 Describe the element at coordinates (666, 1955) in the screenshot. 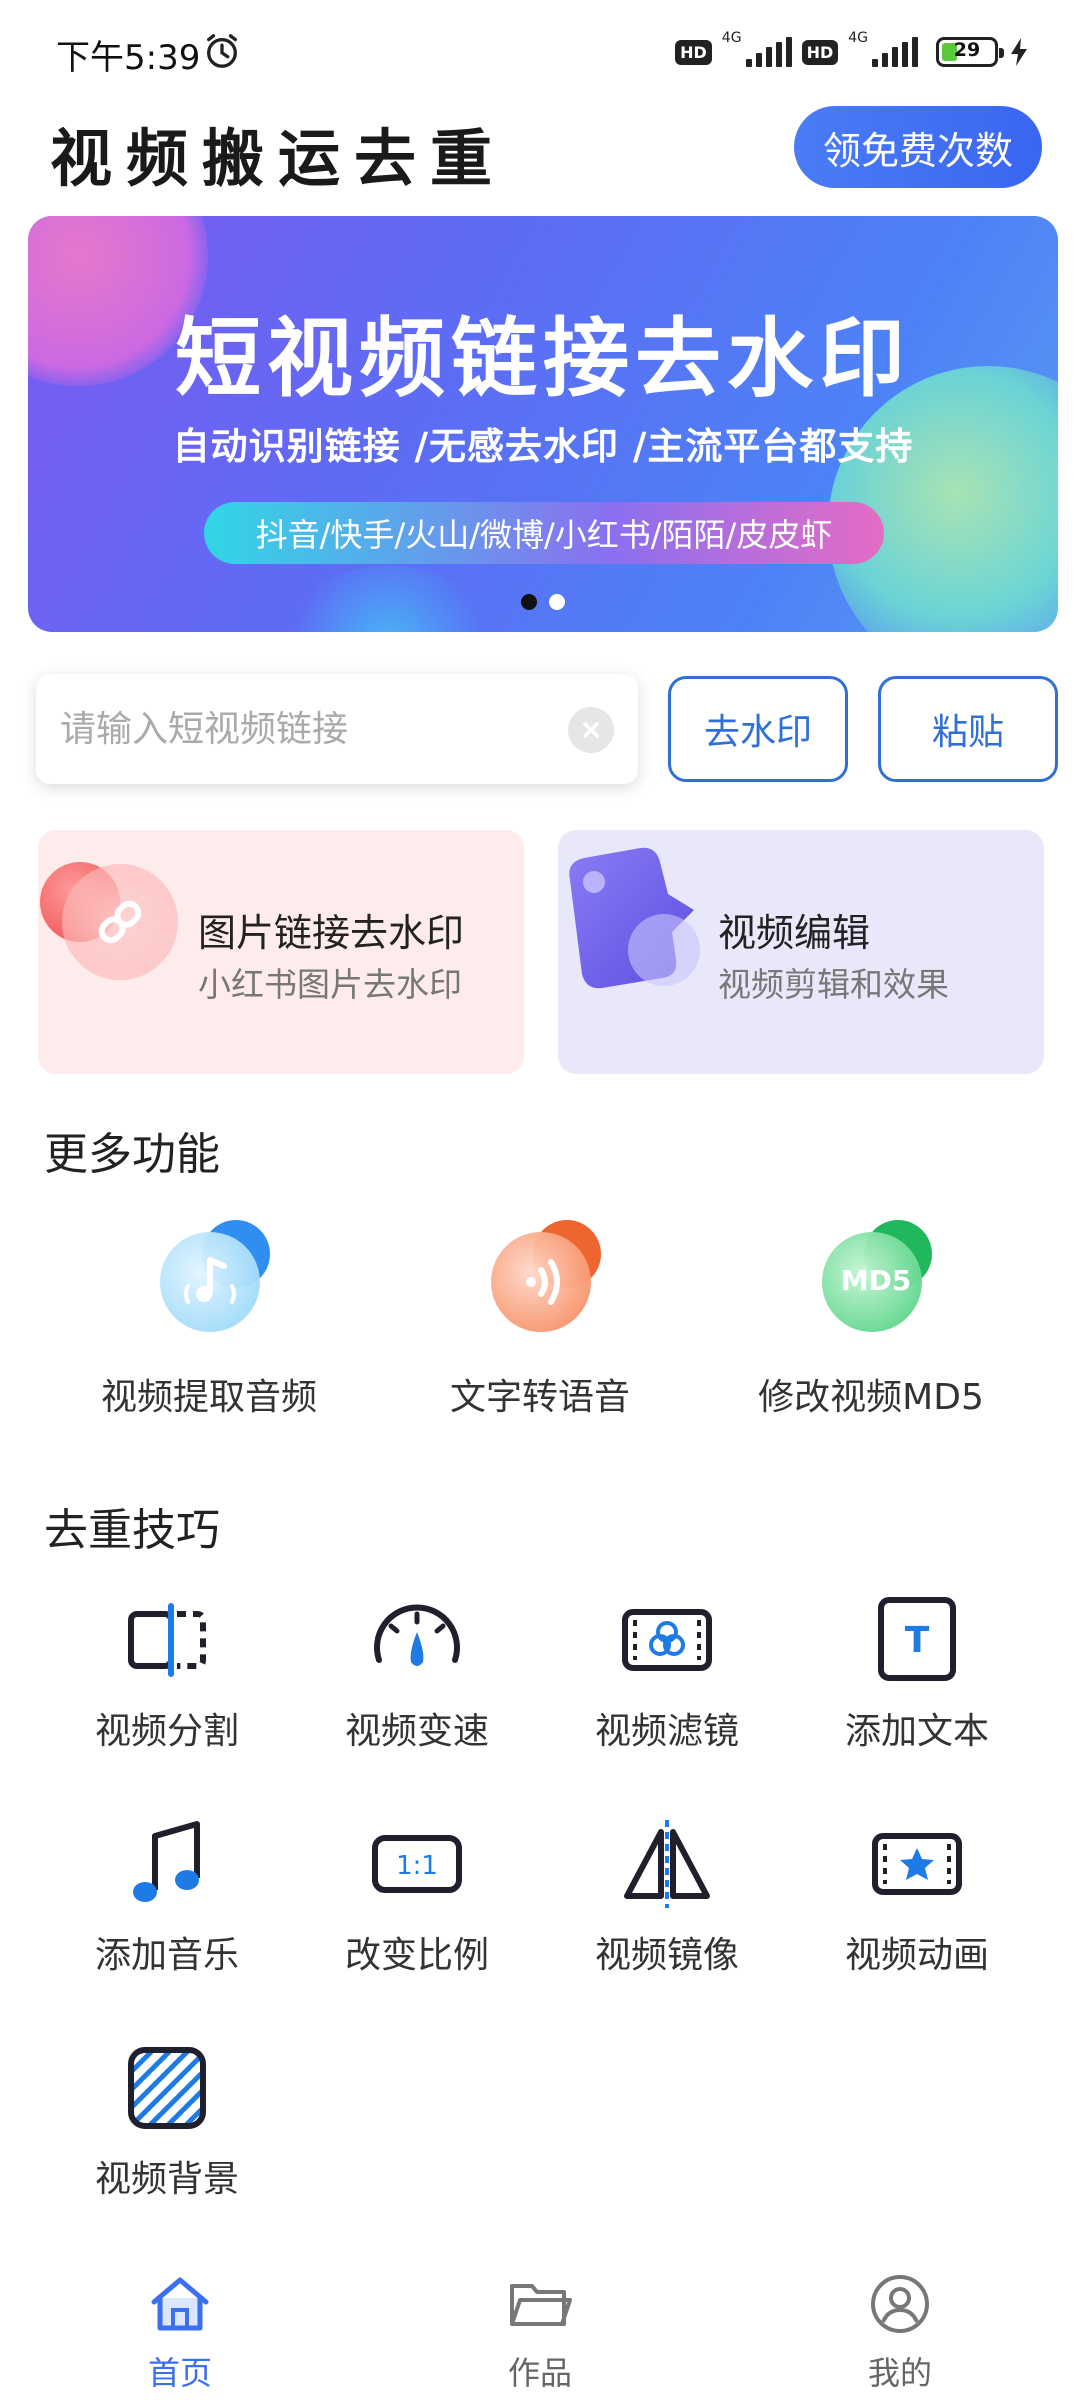

I see `tip-label: 视频镜像` at that location.